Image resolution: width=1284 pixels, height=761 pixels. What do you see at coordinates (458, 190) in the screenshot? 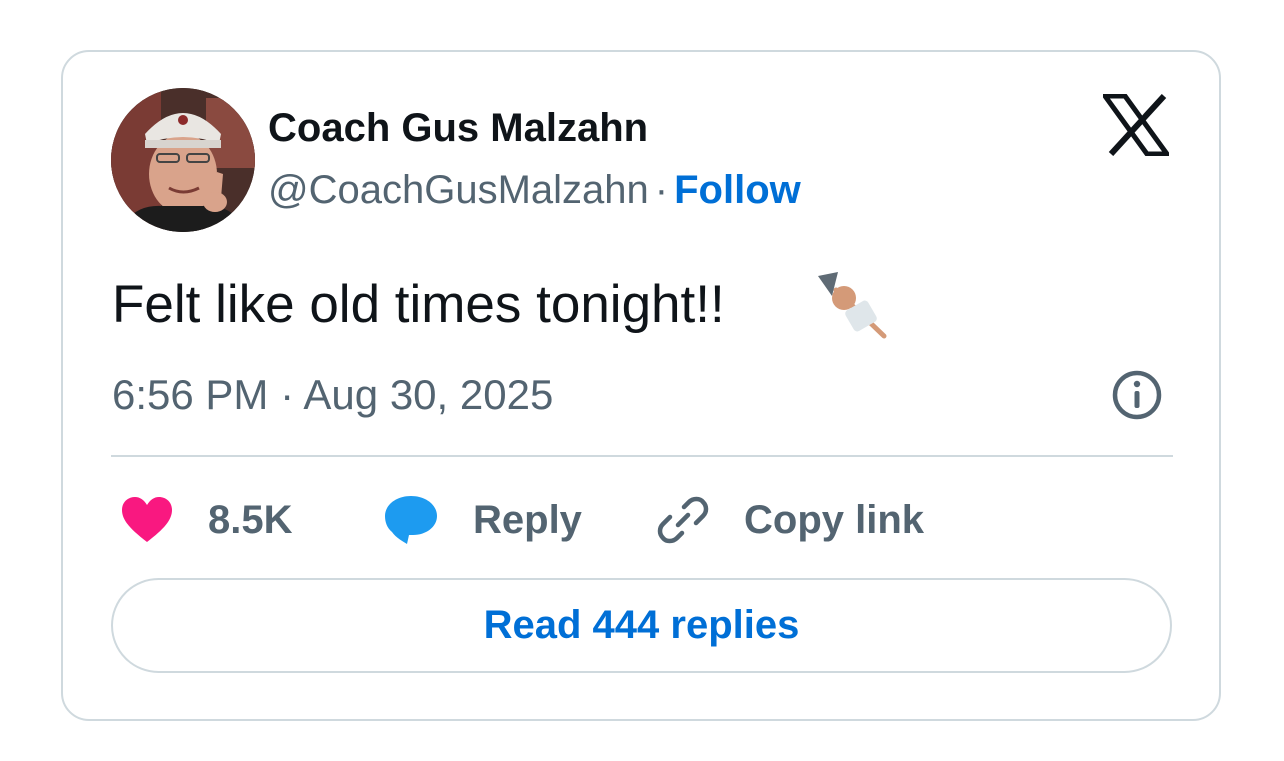
I see `author-handle: @CoachGusMalzahn` at bounding box center [458, 190].